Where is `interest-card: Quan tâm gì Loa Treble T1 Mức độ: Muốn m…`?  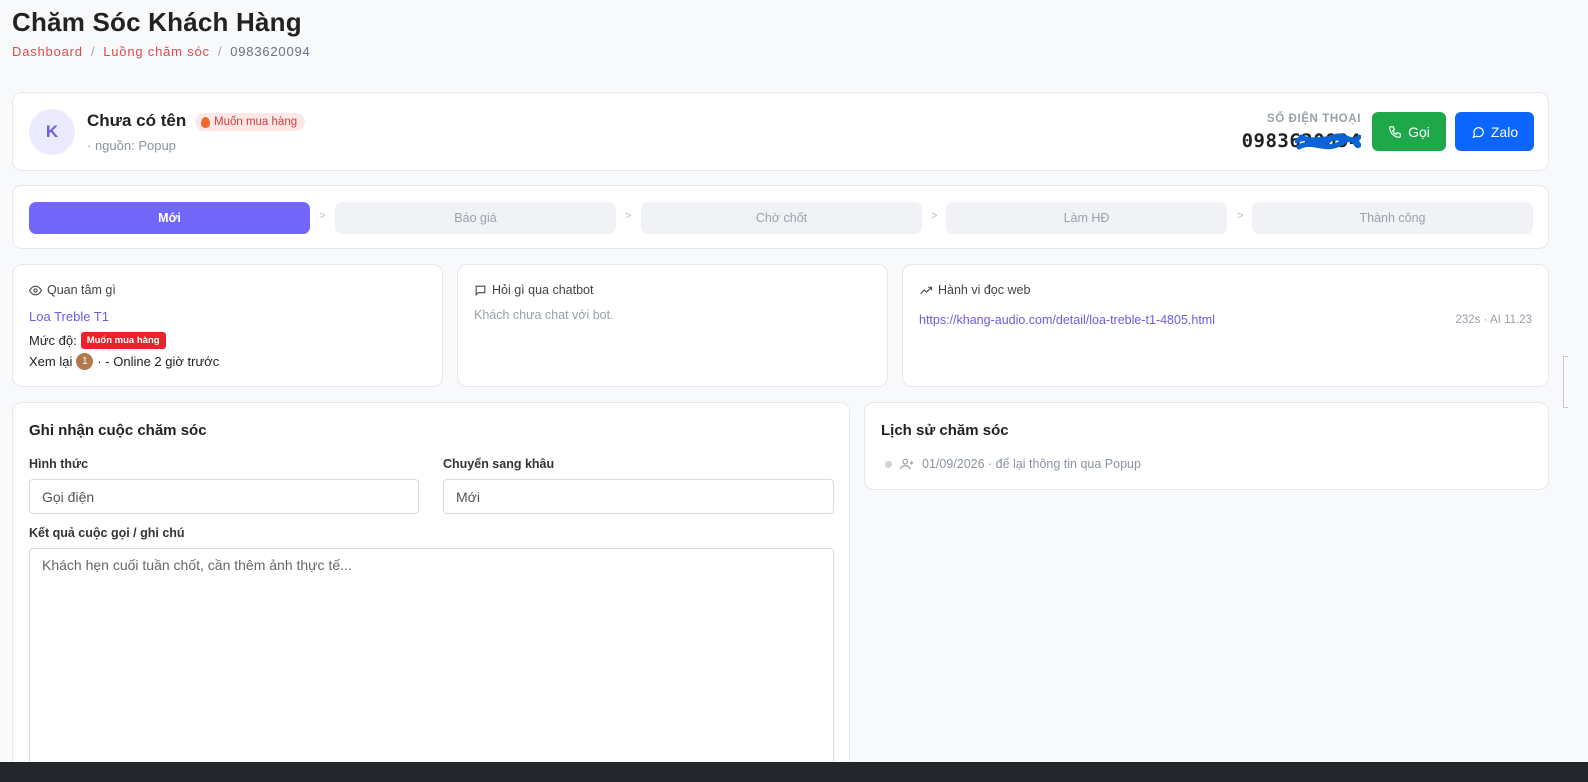 interest-card: Quan tâm gì Loa Treble T1 Mức độ: Muốn m… is located at coordinates (227, 325).